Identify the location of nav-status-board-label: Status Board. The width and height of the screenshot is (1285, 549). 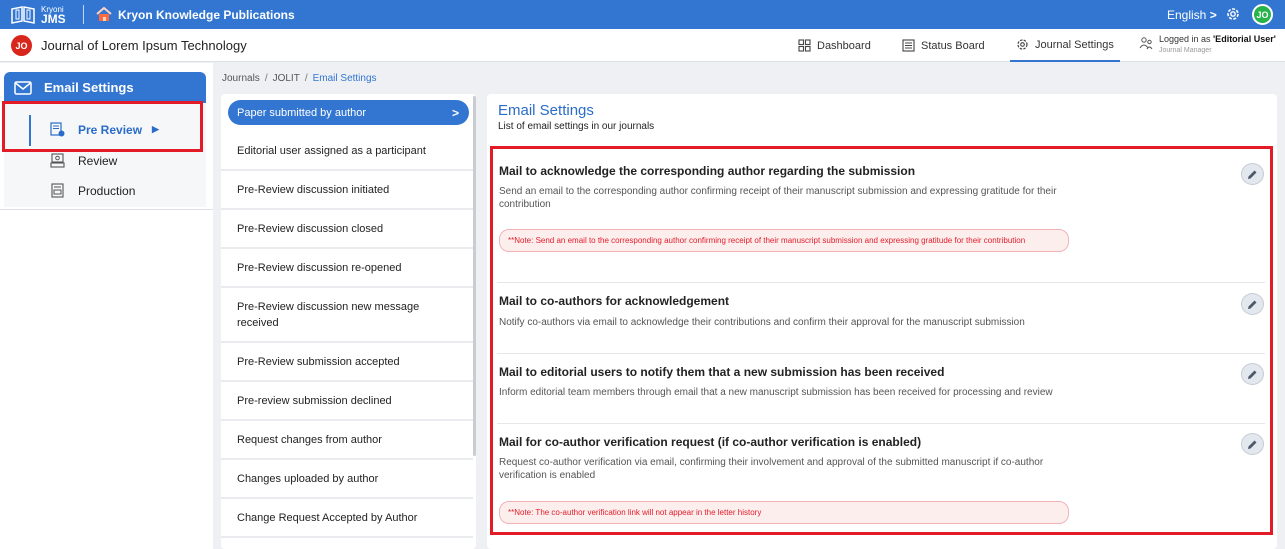
(953, 45).